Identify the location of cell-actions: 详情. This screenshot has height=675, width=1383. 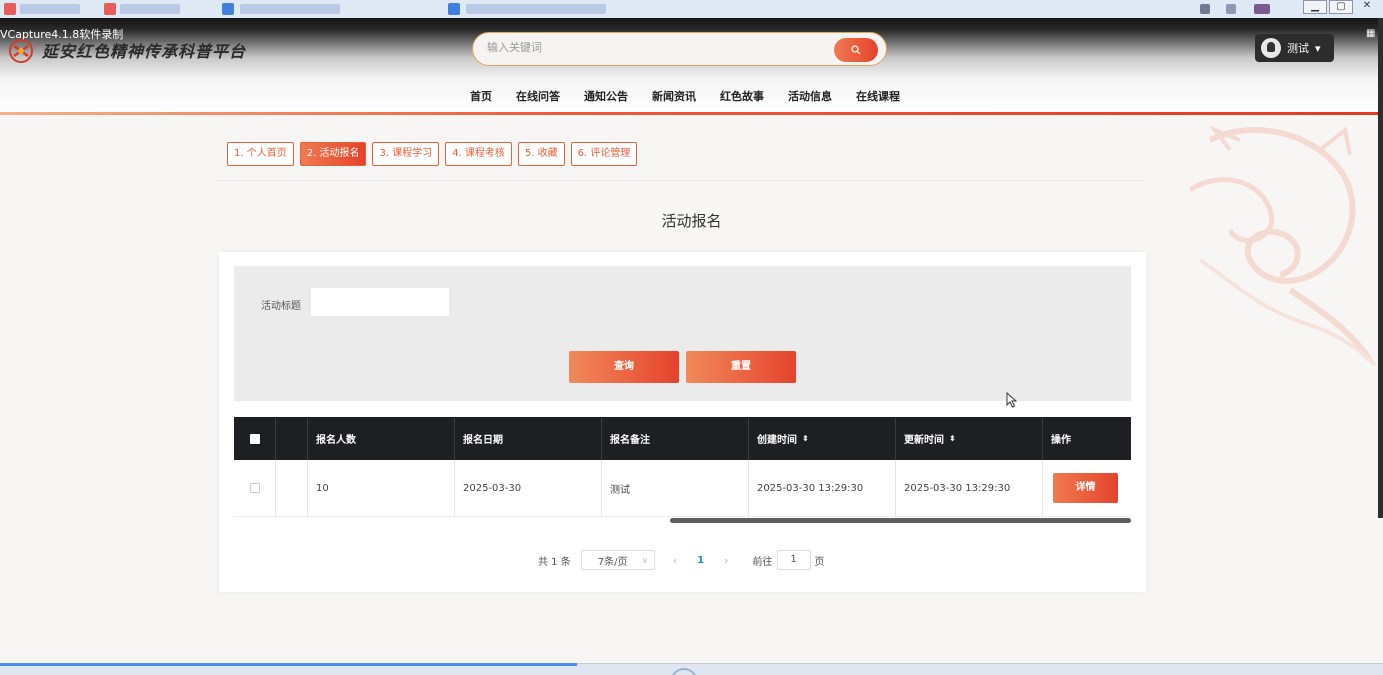
(1087, 488).